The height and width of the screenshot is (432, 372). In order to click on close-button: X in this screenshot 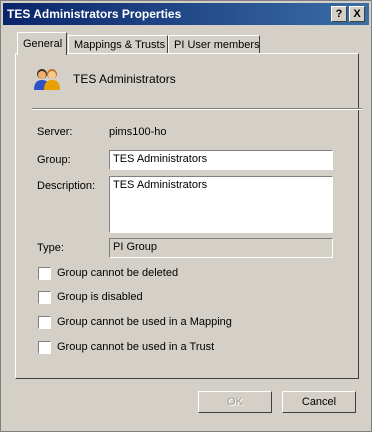, I will do `click(357, 14)`.